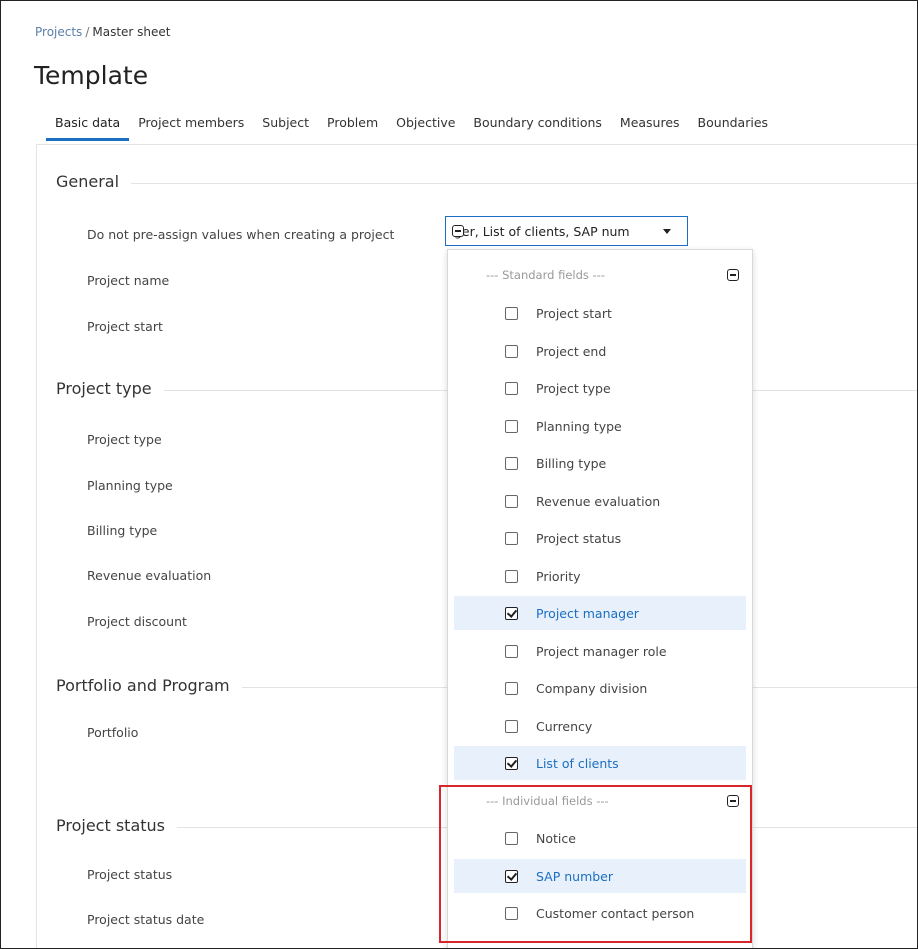 This screenshot has height=949, width=918. I want to click on option-label: Project start, so click(574, 313).